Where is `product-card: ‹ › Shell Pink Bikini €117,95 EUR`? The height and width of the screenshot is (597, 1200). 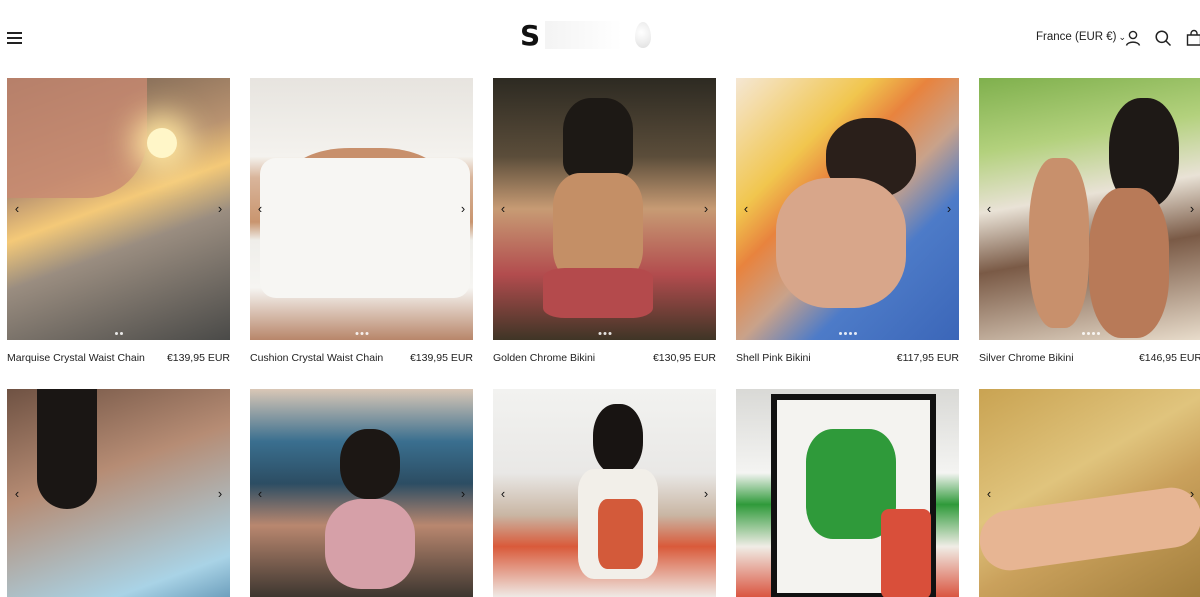
product-card: ‹ › Shell Pink Bikini €117,95 EUR is located at coordinates (847, 221).